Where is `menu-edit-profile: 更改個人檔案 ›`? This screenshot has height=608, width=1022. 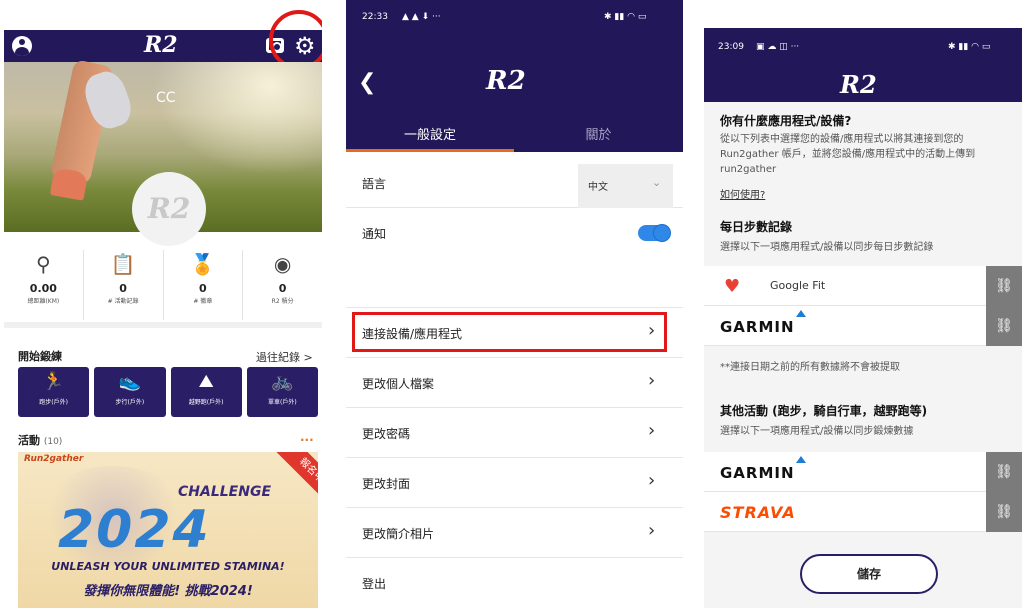 menu-edit-profile: 更改個人檔案 › is located at coordinates (514, 383).